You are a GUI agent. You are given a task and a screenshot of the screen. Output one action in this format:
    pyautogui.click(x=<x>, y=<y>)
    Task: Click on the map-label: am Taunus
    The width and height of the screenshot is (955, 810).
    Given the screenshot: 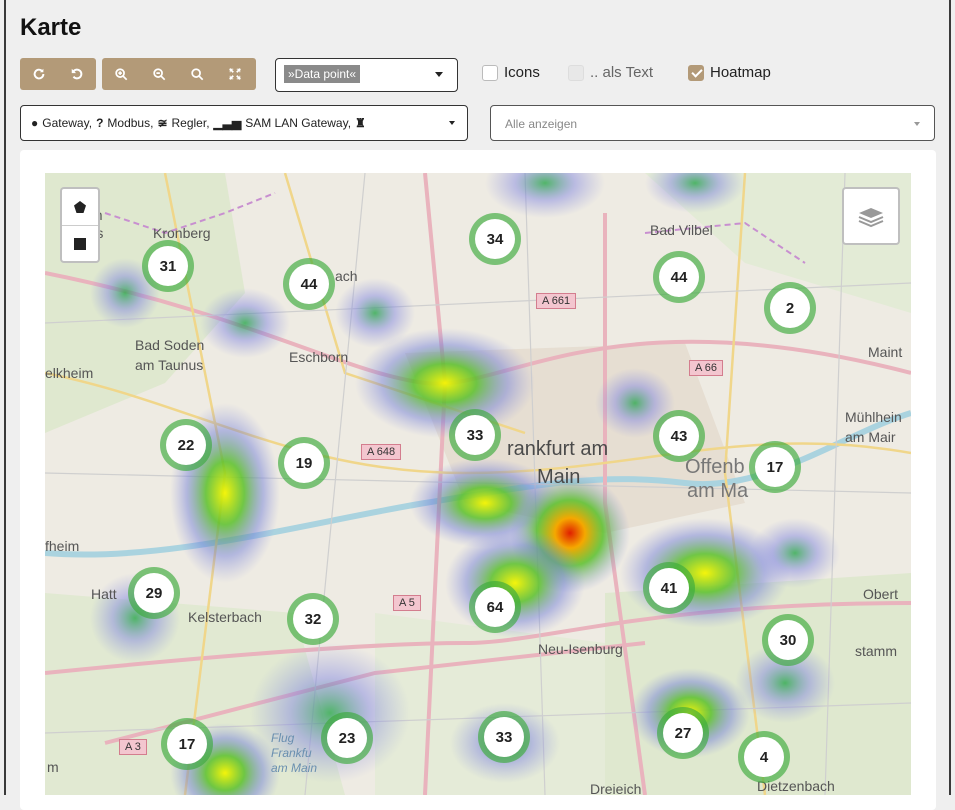 What is the action you would take?
    pyautogui.click(x=169, y=365)
    